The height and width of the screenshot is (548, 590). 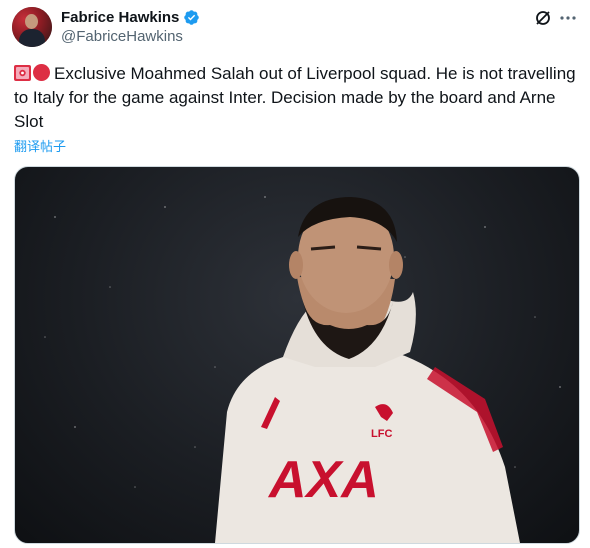 I want to click on translate-post-link: 翻译帖子, so click(x=40, y=145).